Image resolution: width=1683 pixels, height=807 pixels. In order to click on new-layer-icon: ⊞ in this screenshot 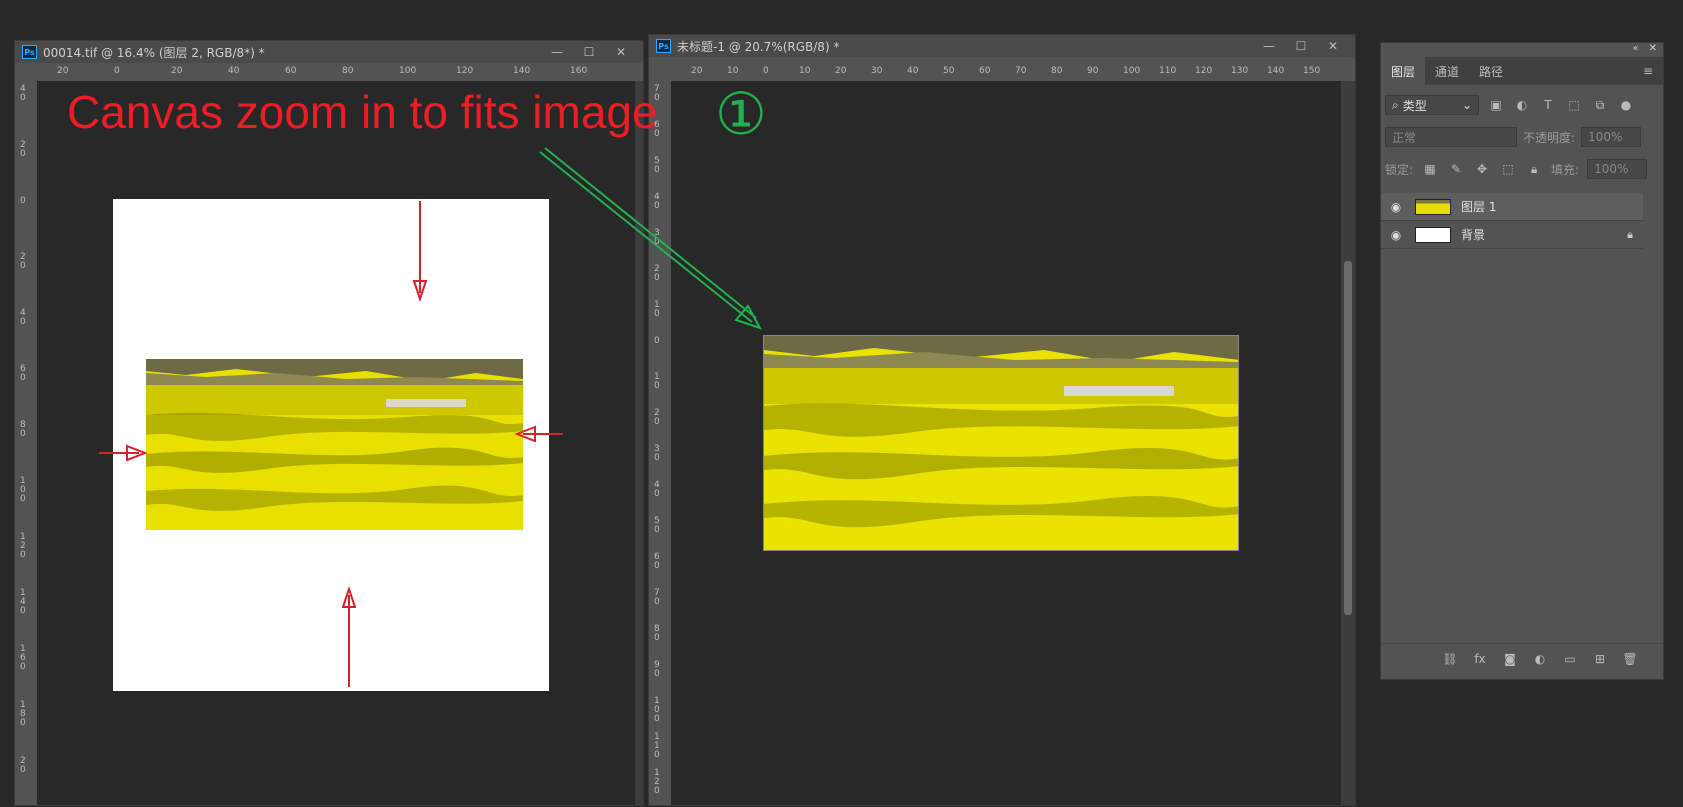, I will do `click(1600, 659)`.